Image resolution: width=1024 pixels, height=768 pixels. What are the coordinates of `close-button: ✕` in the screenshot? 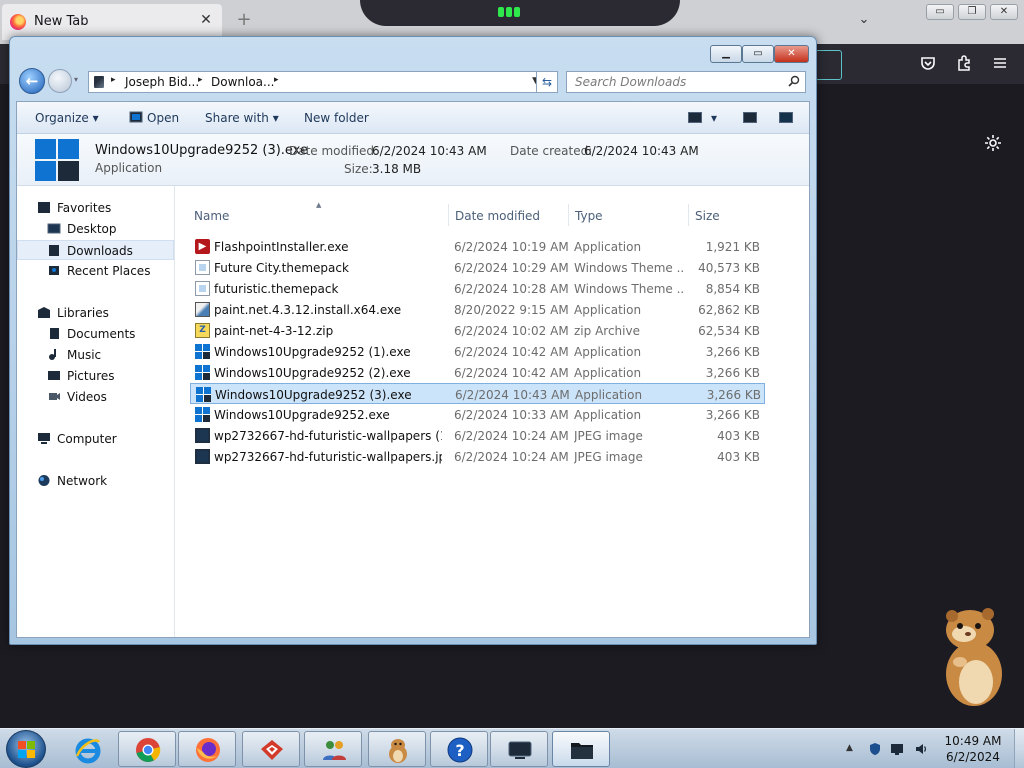 It's located at (791, 54).